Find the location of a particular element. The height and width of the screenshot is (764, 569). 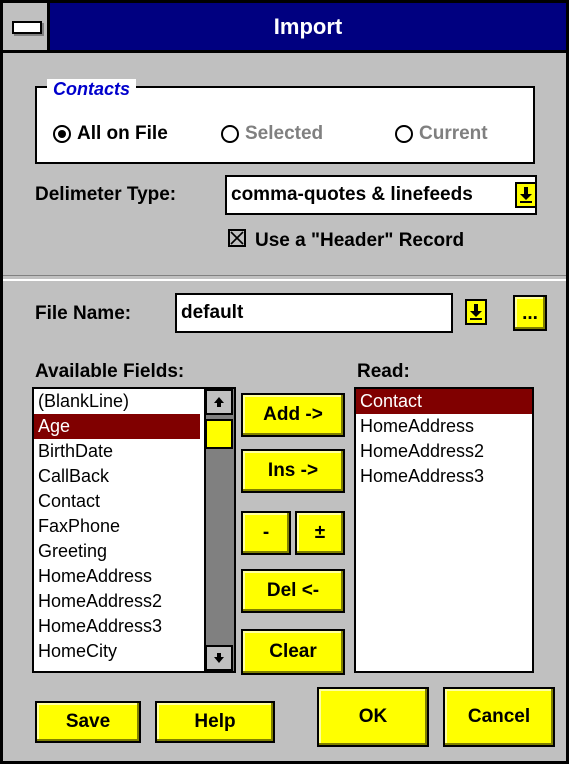

list-item: Age is located at coordinates (117, 426).